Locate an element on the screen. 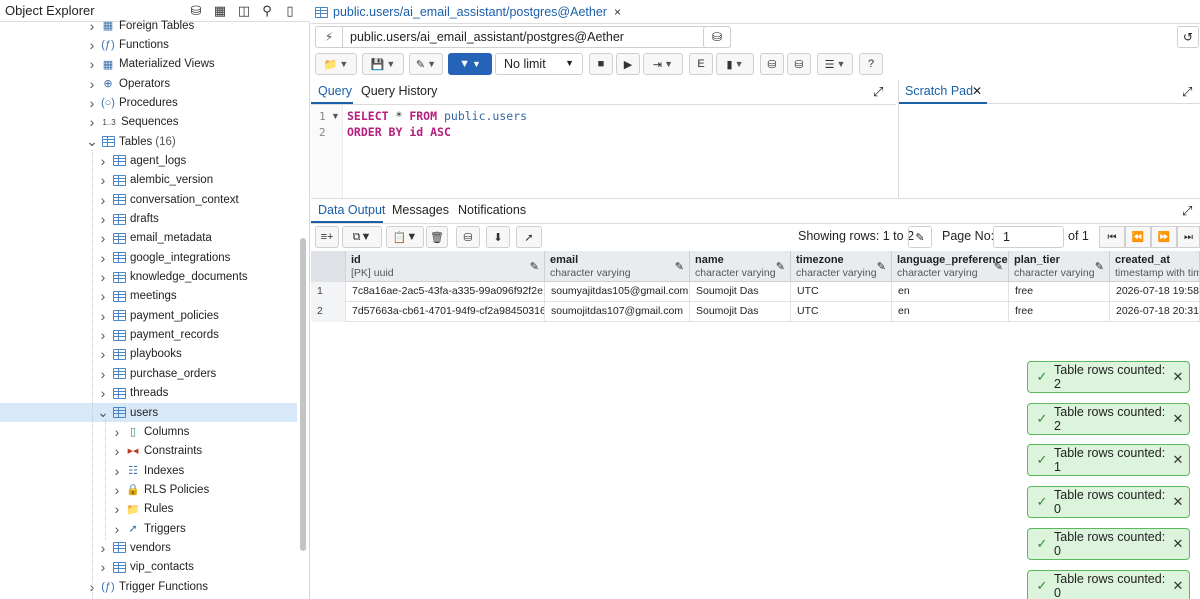 This screenshot has height=599, width=1200. tree-item: › purchase_orders is located at coordinates (156, 373).